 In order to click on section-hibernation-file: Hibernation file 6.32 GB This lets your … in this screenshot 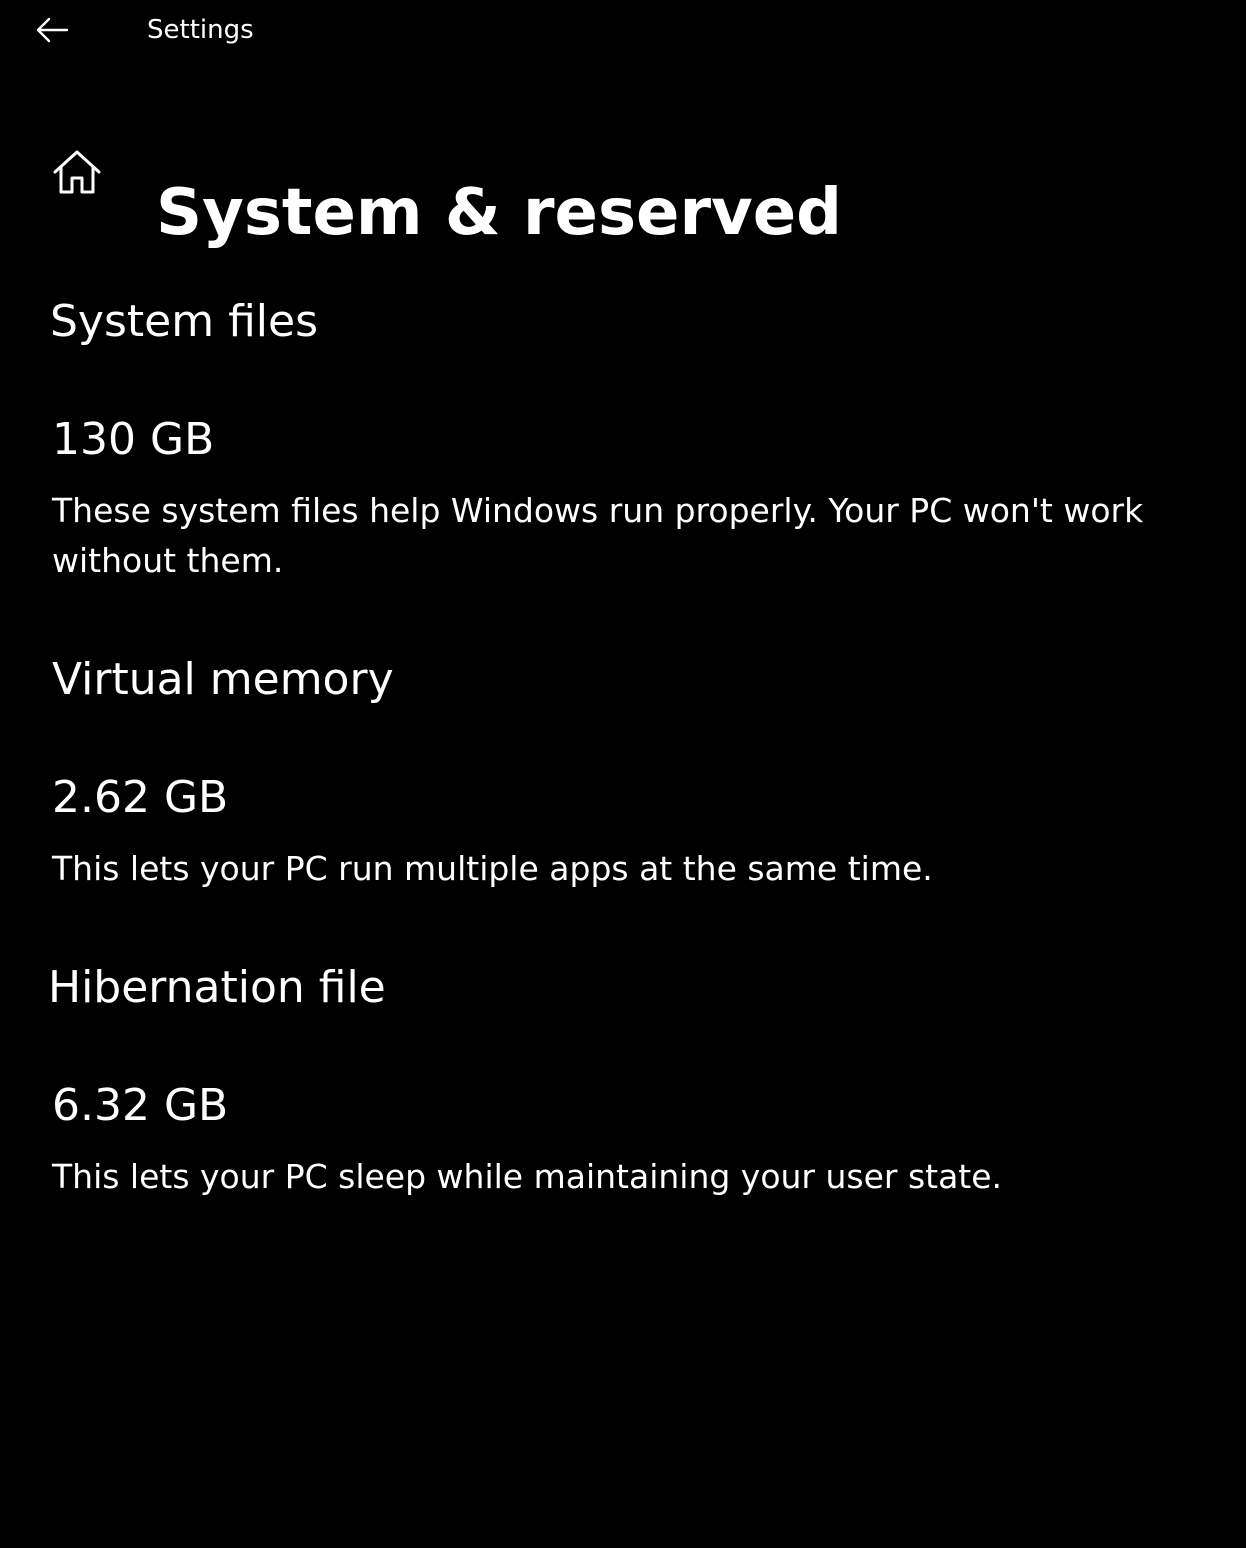, I will do `click(620, 1080)`.